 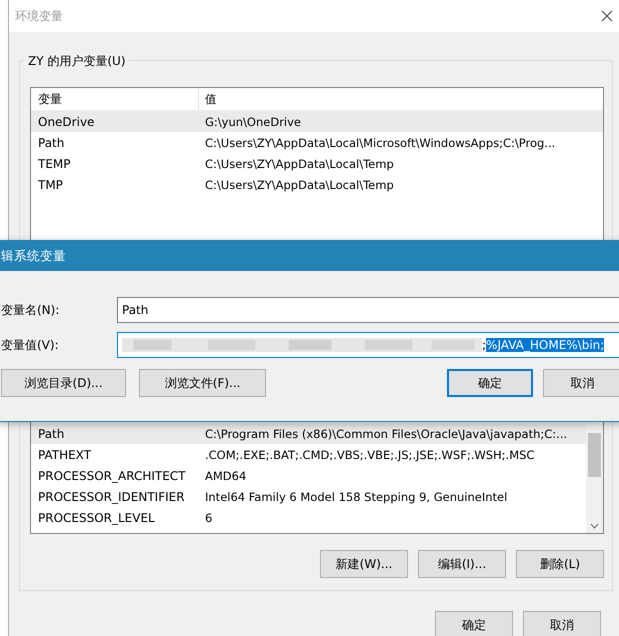 I want to click on dialog-button: 确定, so click(x=490, y=383).